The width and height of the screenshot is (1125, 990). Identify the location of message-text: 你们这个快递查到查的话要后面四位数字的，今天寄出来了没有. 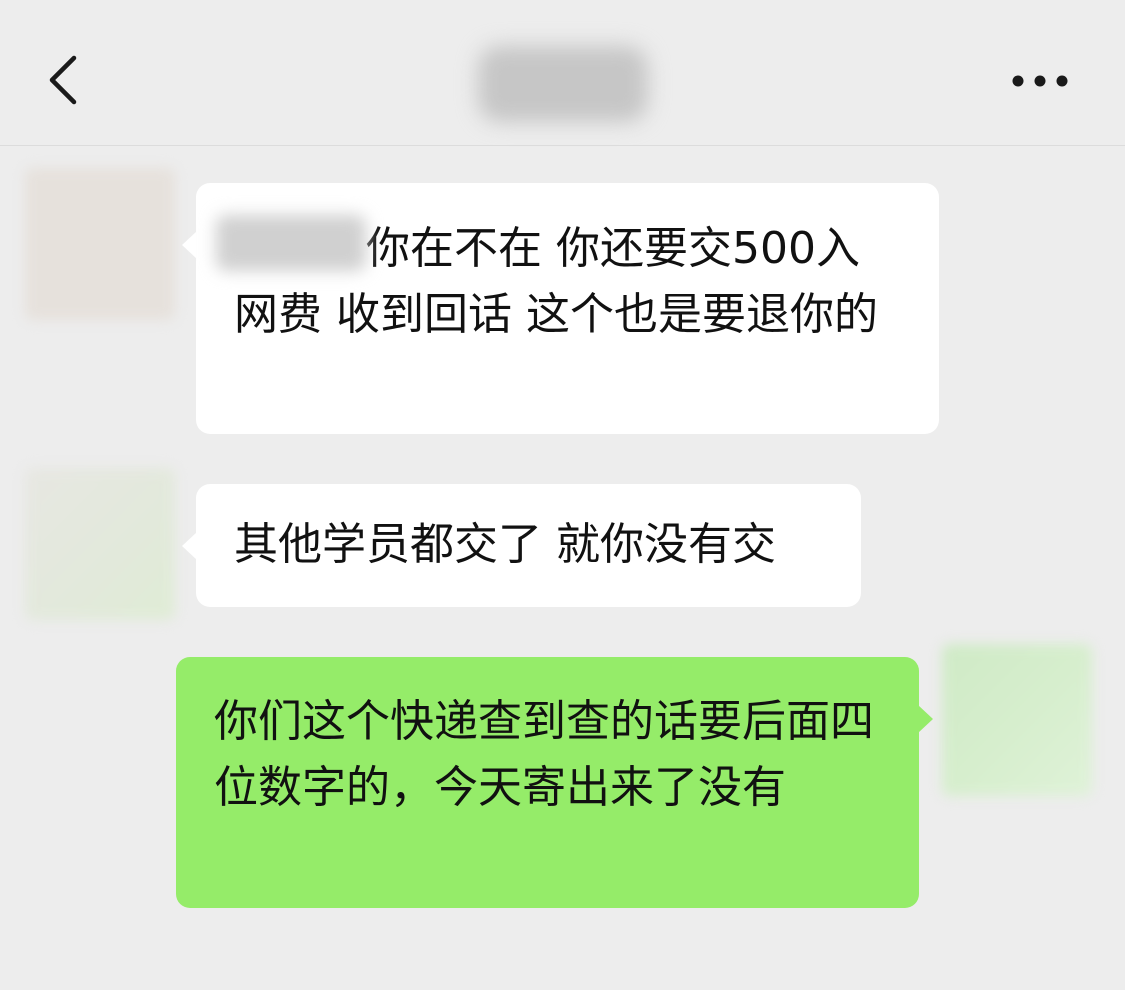
(544, 754).